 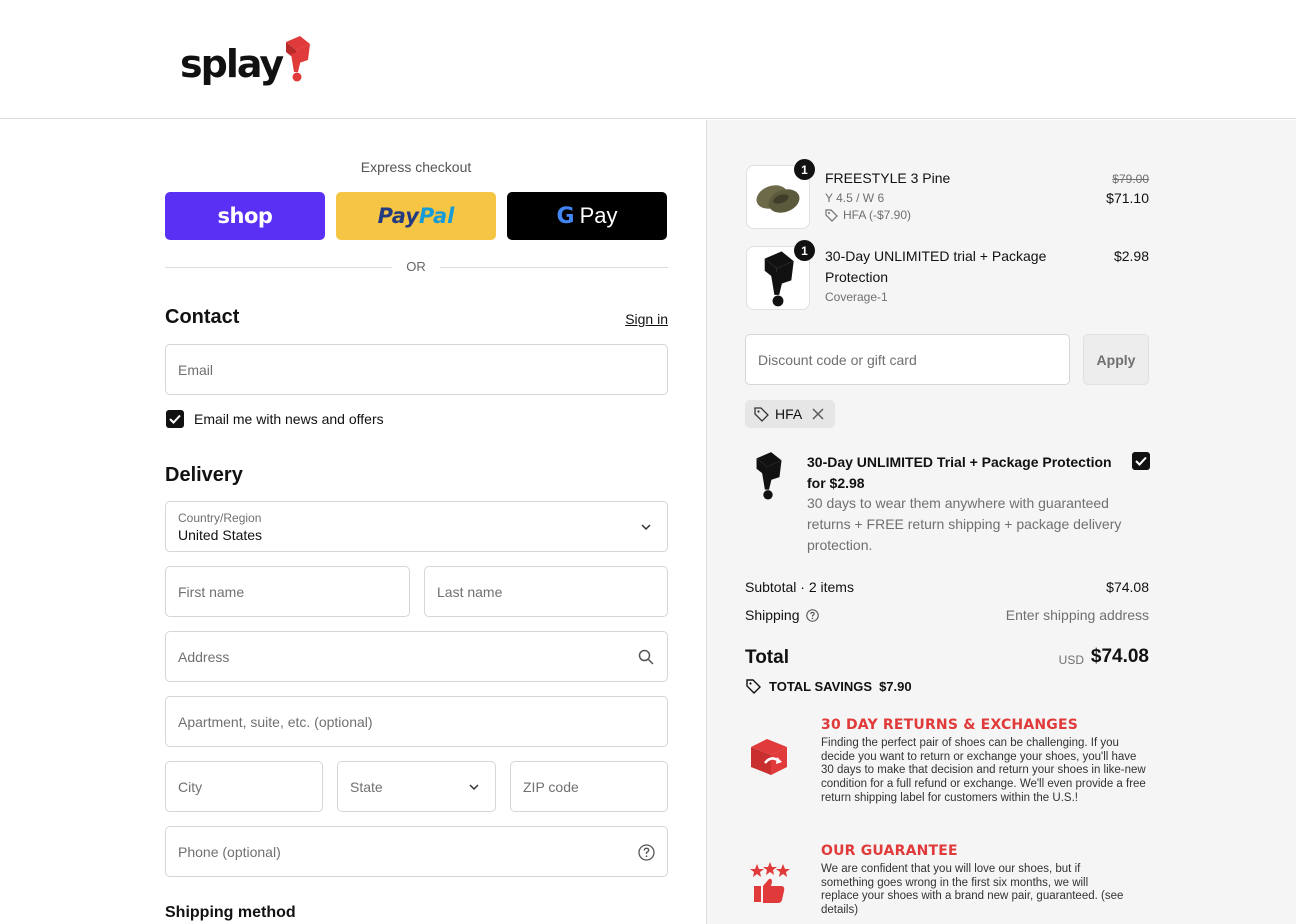 I want to click on google-pay-label: Pay, so click(x=598, y=215).